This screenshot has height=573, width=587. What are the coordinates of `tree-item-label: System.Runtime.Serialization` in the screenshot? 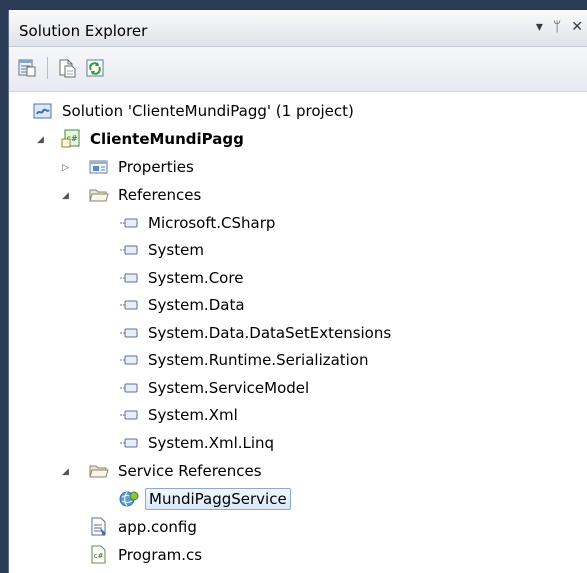 It's located at (258, 360).